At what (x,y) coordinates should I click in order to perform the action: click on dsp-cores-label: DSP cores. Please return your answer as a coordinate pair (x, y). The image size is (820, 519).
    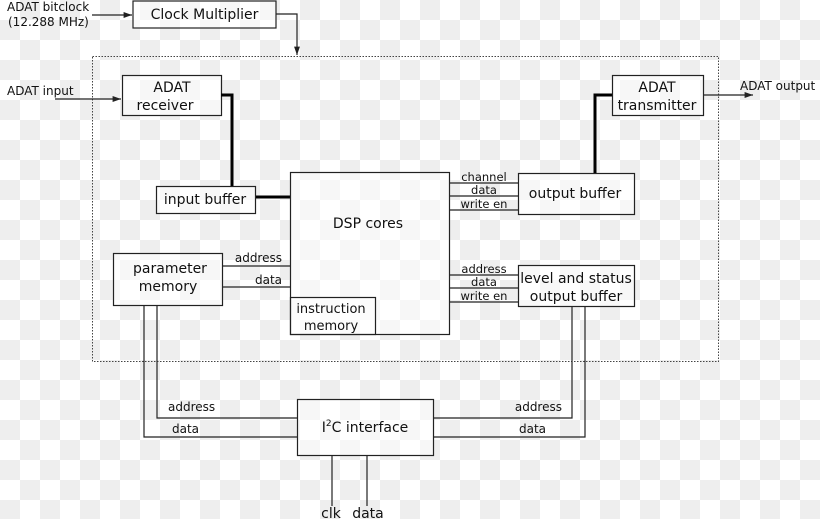
    Looking at the image, I should click on (368, 224).